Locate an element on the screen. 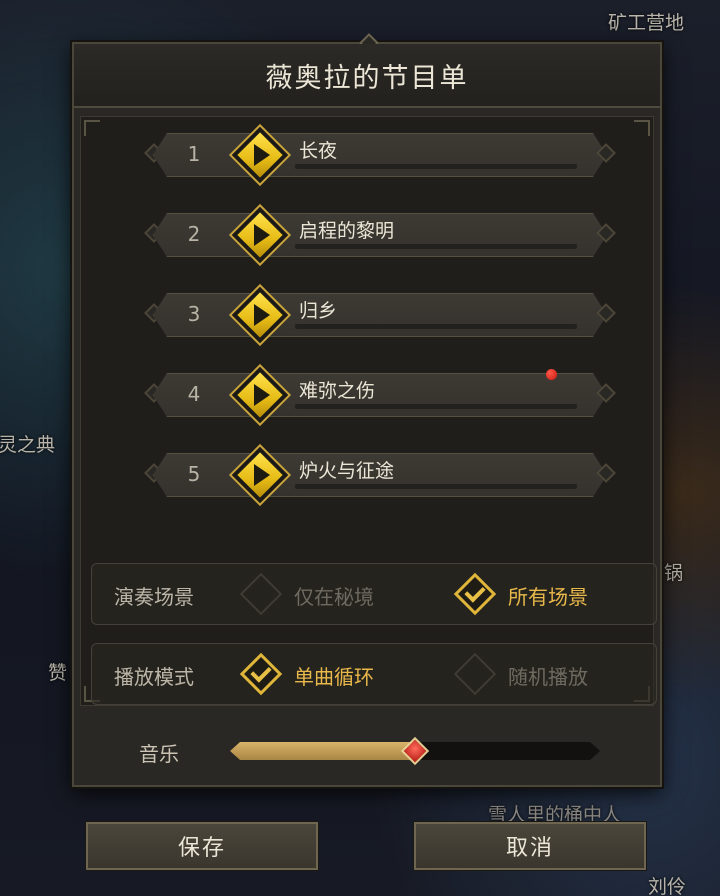  title-bar: 薇奥拉的节目单 is located at coordinates (367, 76).